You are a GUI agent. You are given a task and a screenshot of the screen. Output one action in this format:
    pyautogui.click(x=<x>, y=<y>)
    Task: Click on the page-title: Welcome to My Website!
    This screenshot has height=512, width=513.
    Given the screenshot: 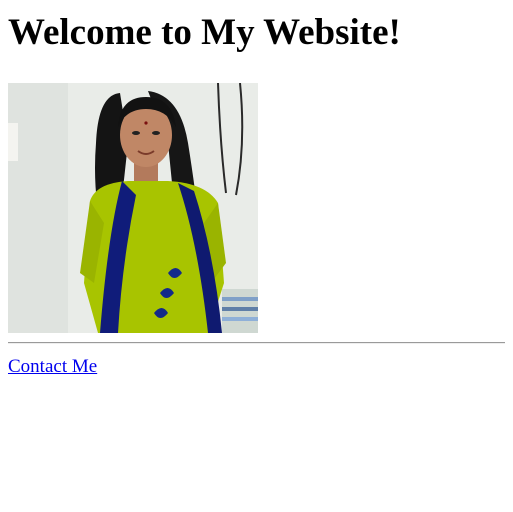 What is the action you would take?
    pyautogui.click(x=204, y=32)
    